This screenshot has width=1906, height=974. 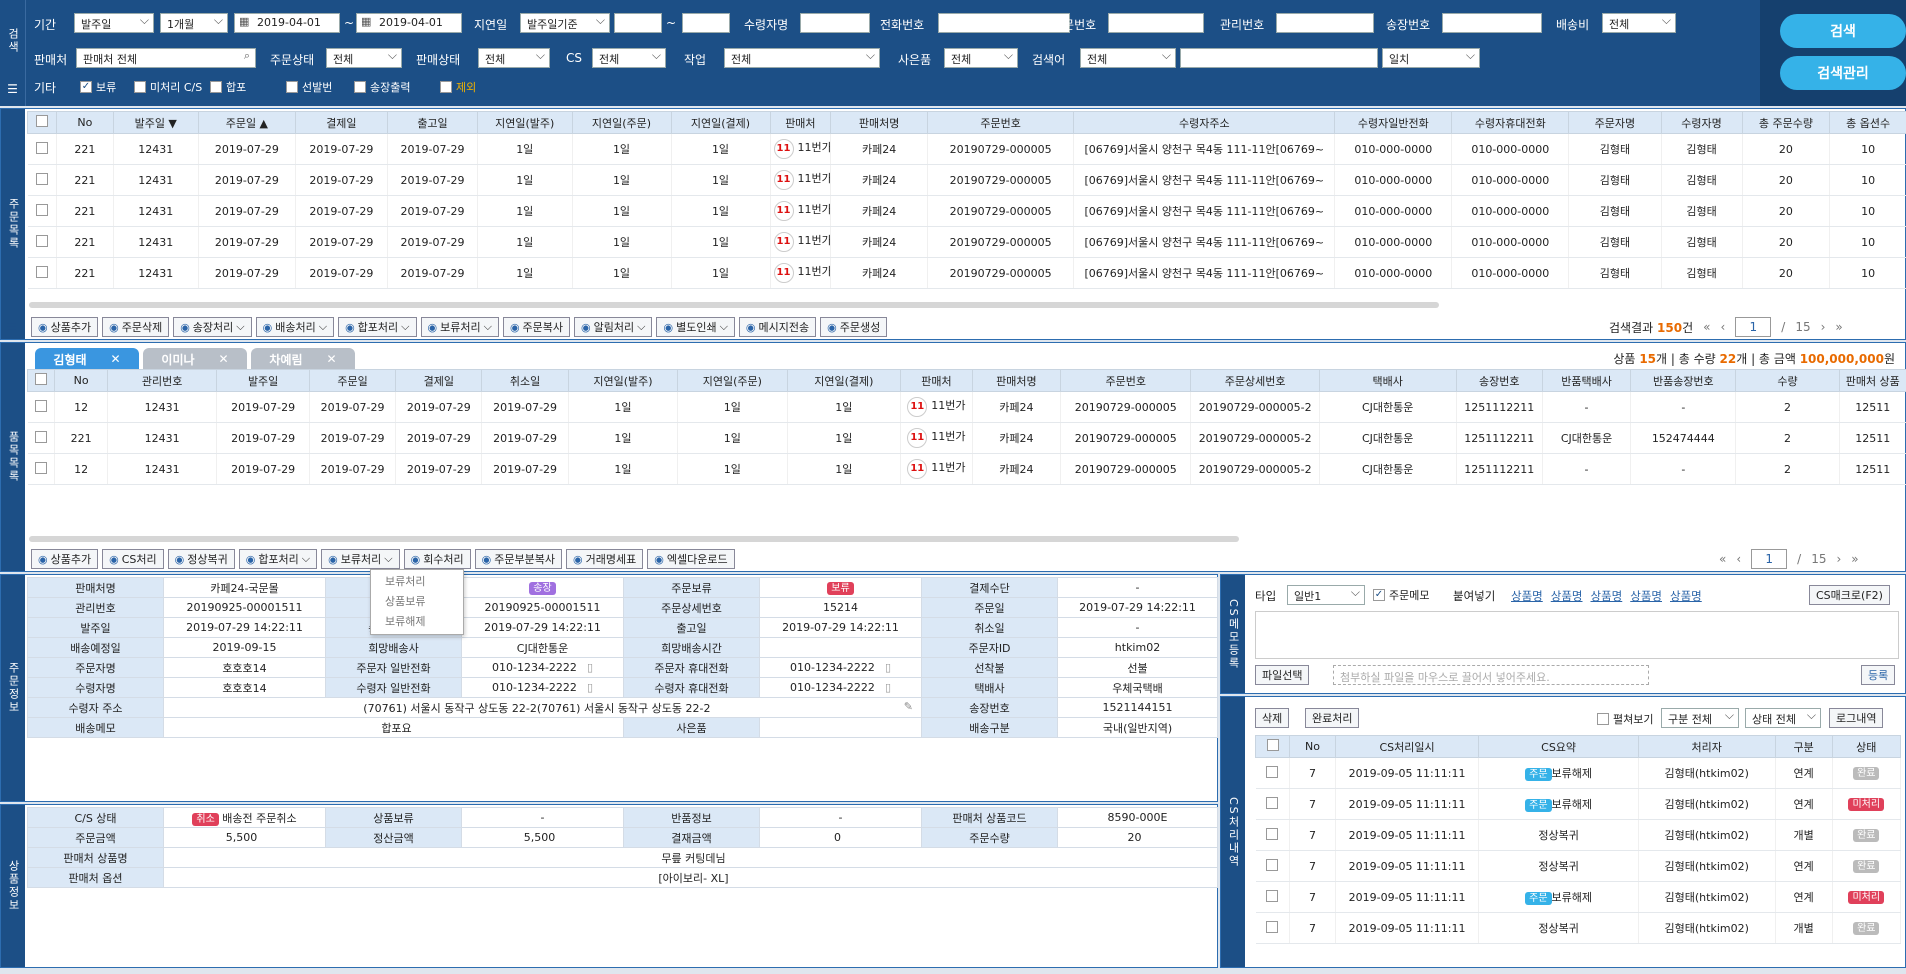 What do you see at coordinates (536, 327) in the screenshot?
I see `toolbar-button: ◉ 주문복사` at bounding box center [536, 327].